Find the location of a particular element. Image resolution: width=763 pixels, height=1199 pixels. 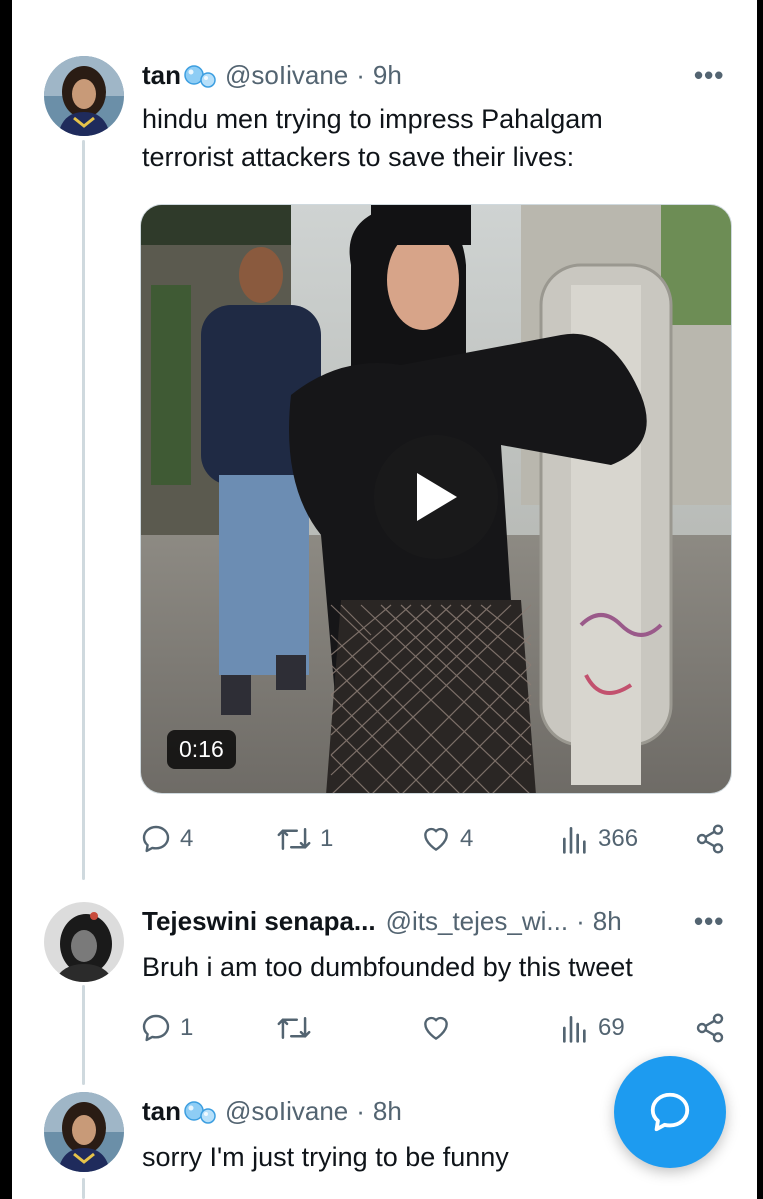

views-count: 69 is located at coordinates (611, 1027).